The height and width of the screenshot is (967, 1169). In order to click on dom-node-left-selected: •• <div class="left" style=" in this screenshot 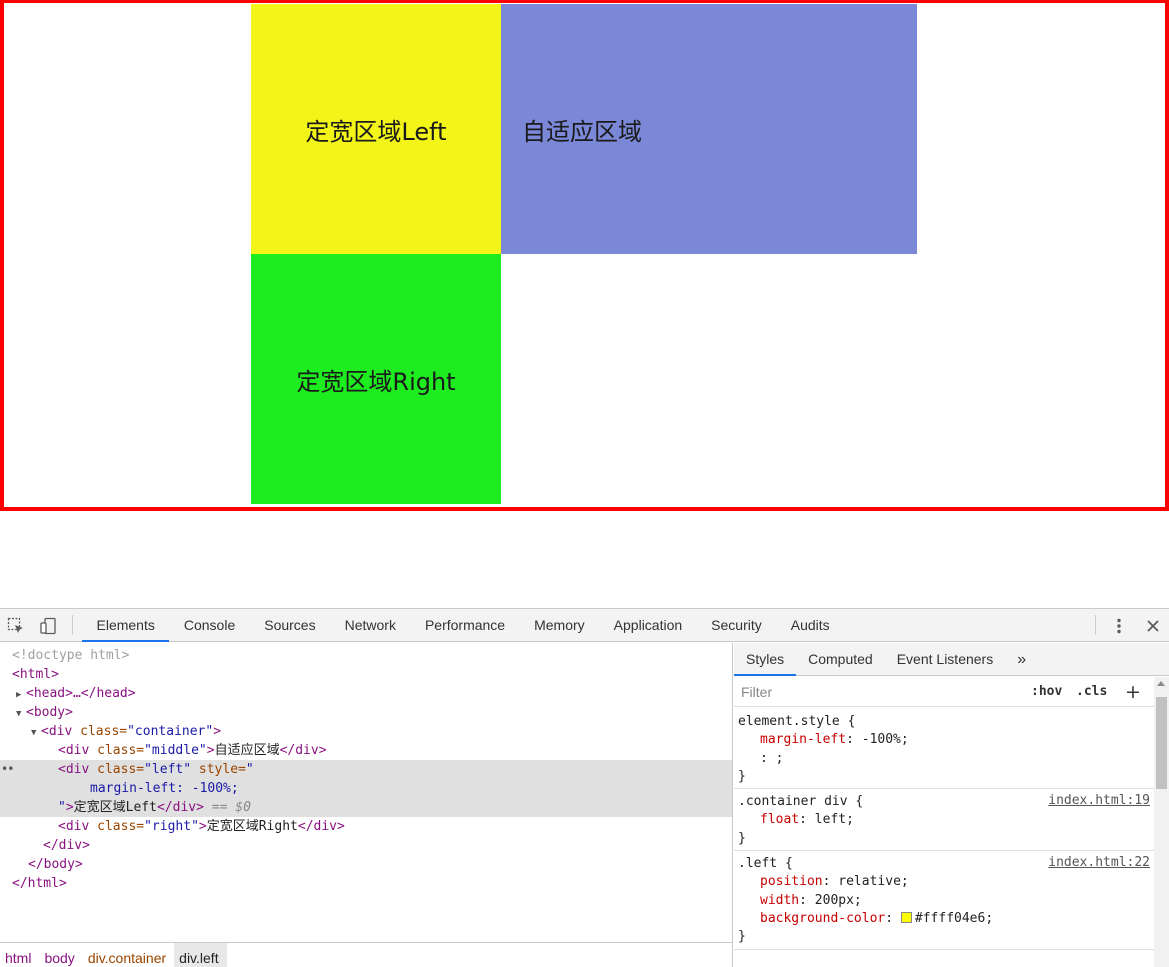, I will do `click(366, 769)`.